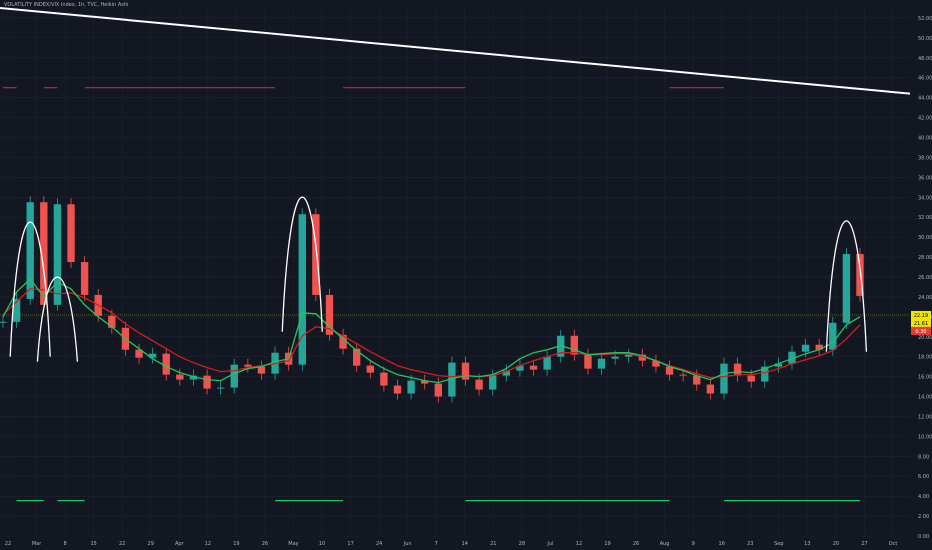 The image size is (932, 550). I want to click on y-tick-label: 14.00, so click(925, 398).